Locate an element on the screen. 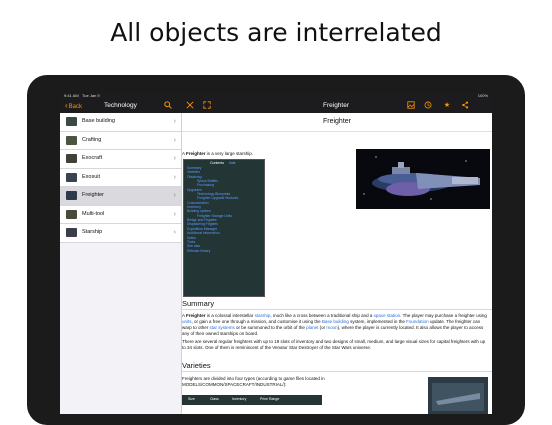  base-building-icon is located at coordinates (71, 121).